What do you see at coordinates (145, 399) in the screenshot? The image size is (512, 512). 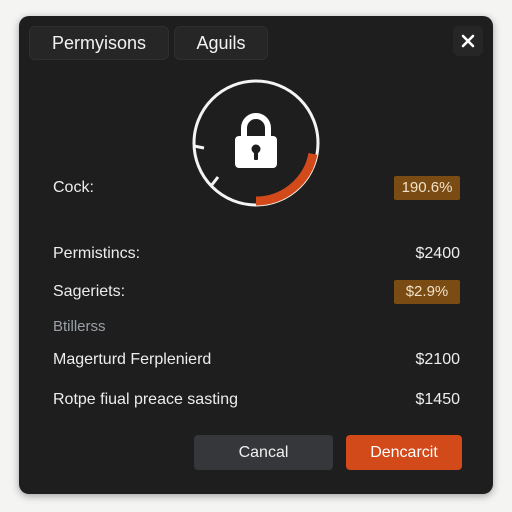 I see `row-label: Rotpe fiual preace sasting` at bounding box center [145, 399].